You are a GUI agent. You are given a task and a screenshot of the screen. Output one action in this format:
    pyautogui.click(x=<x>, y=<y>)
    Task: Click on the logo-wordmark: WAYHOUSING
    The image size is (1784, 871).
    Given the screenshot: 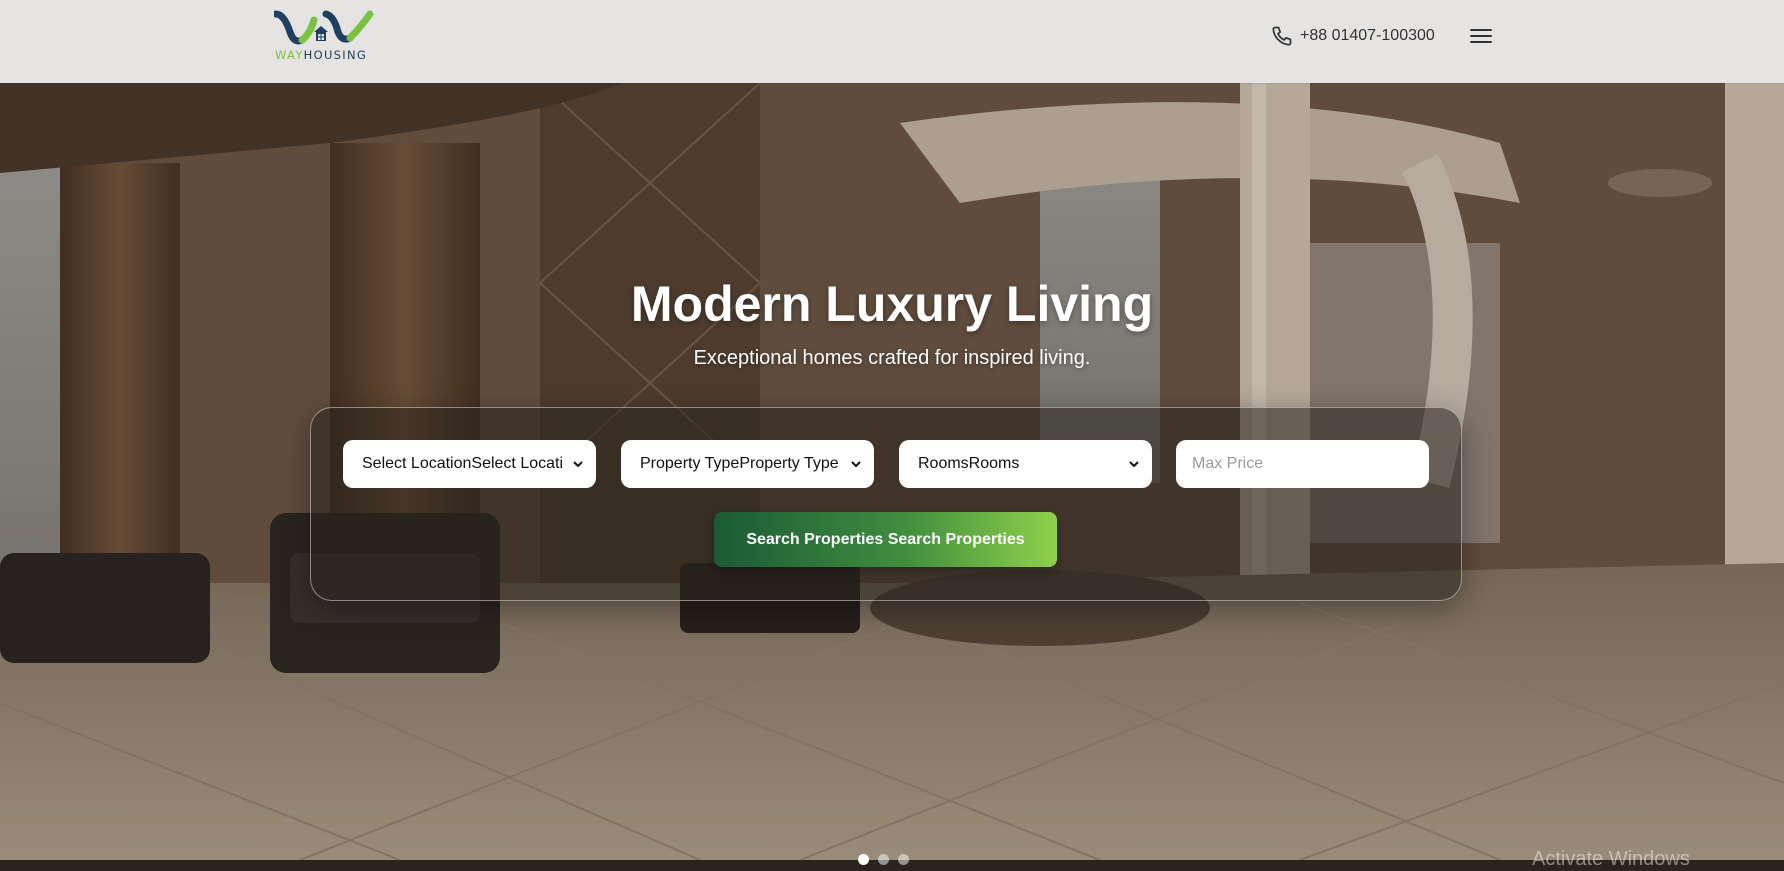 What is the action you would take?
    pyautogui.click(x=321, y=55)
    